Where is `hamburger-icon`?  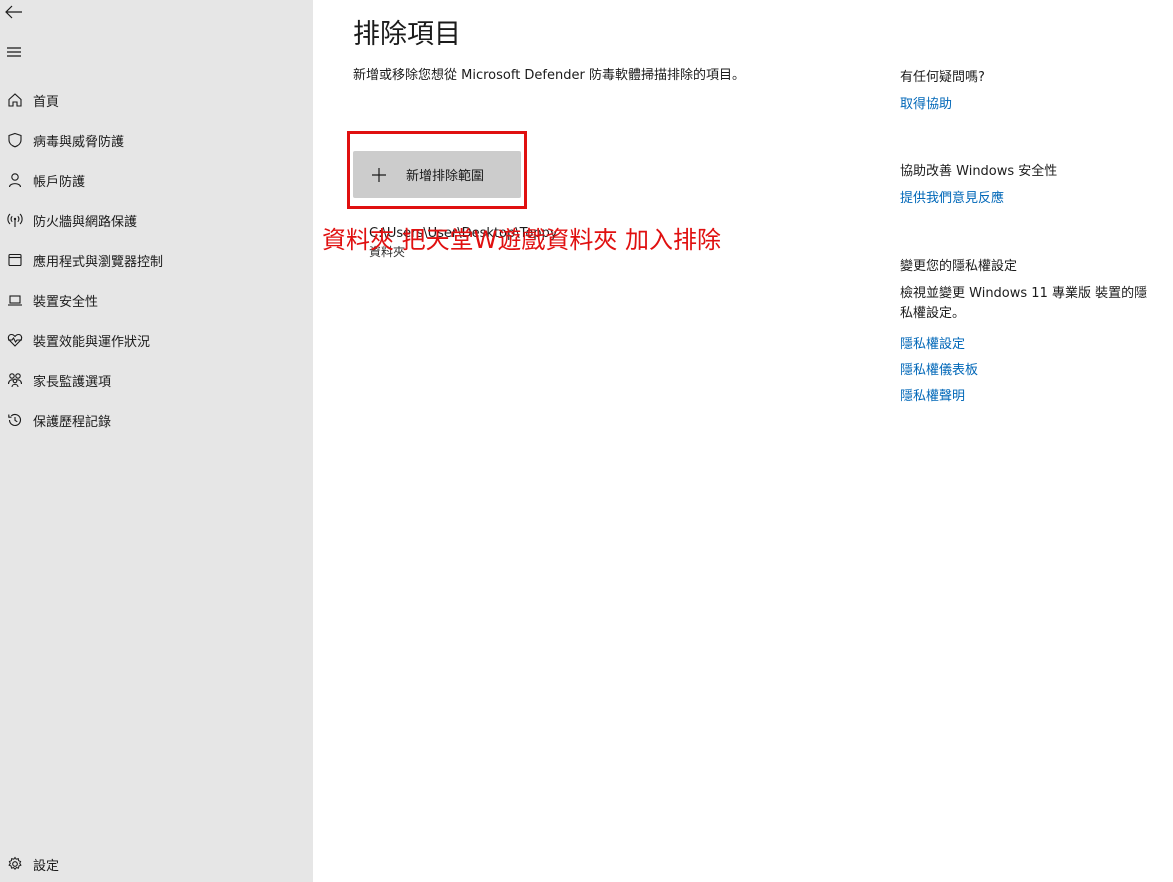 hamburger-icon is located at coordinates (14, 52).